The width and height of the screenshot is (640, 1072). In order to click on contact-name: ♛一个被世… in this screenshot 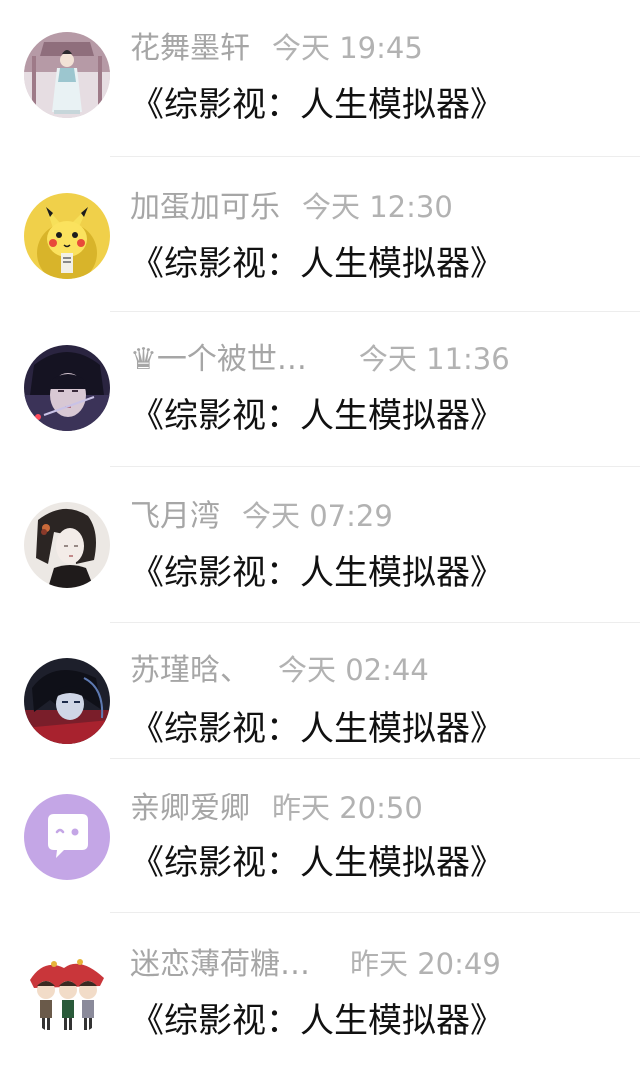, I will do `click(218, 359)`.